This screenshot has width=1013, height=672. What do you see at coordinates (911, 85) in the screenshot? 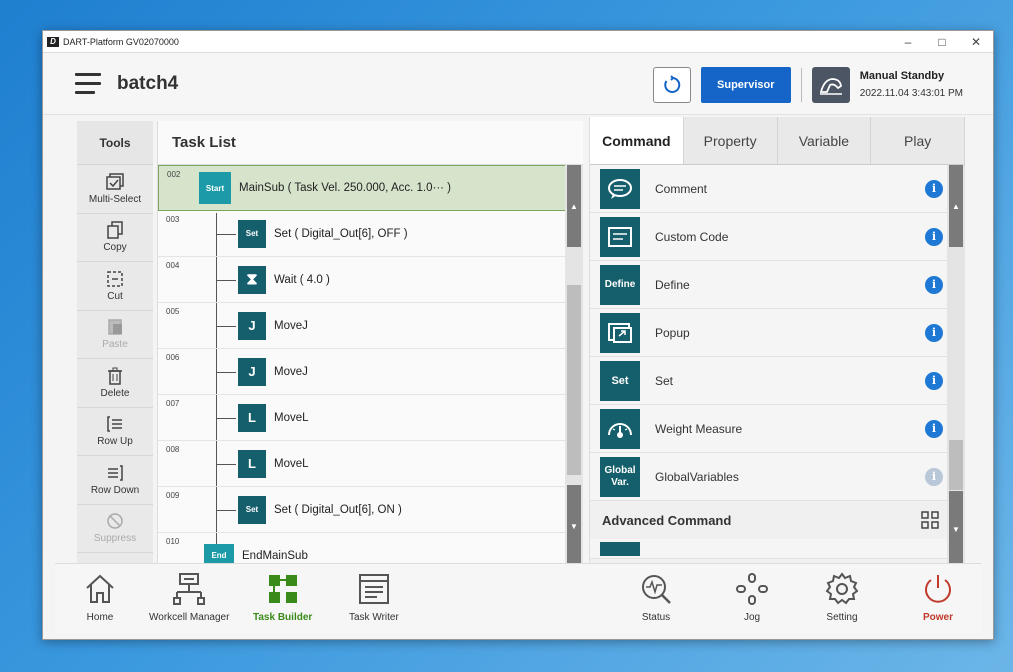
I see `status-info: Manual Standby 2022.11.04 3:43:01 PM` at bounding box center [911, 85].